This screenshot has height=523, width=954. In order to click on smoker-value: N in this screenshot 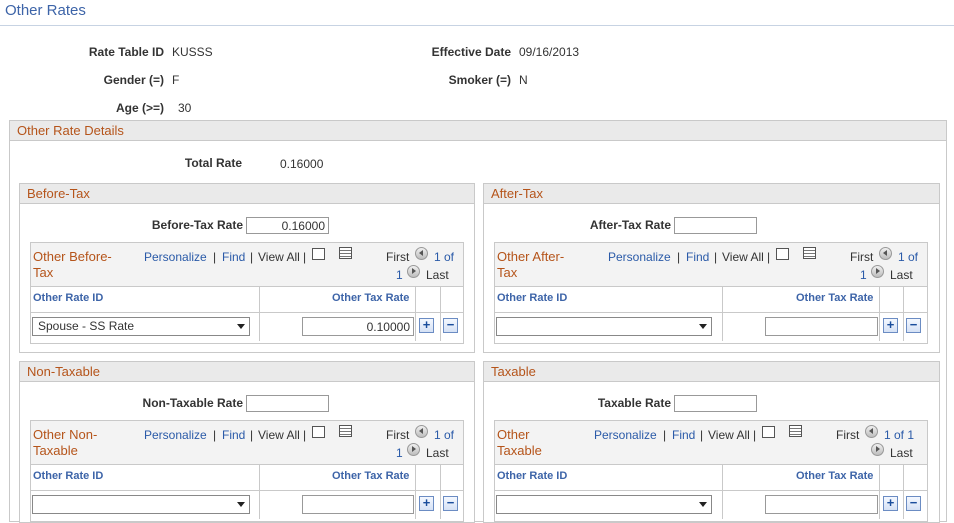, I will do `click(523, 80)`.